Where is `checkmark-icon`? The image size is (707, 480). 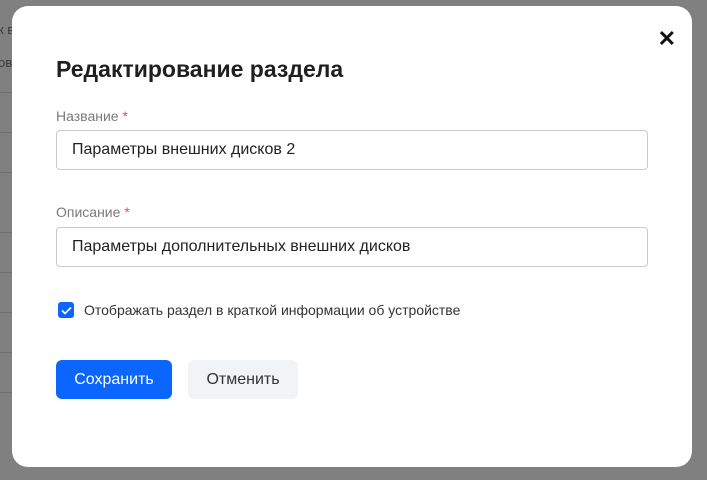
checkmark-icon is located at coordinates (66, 310).